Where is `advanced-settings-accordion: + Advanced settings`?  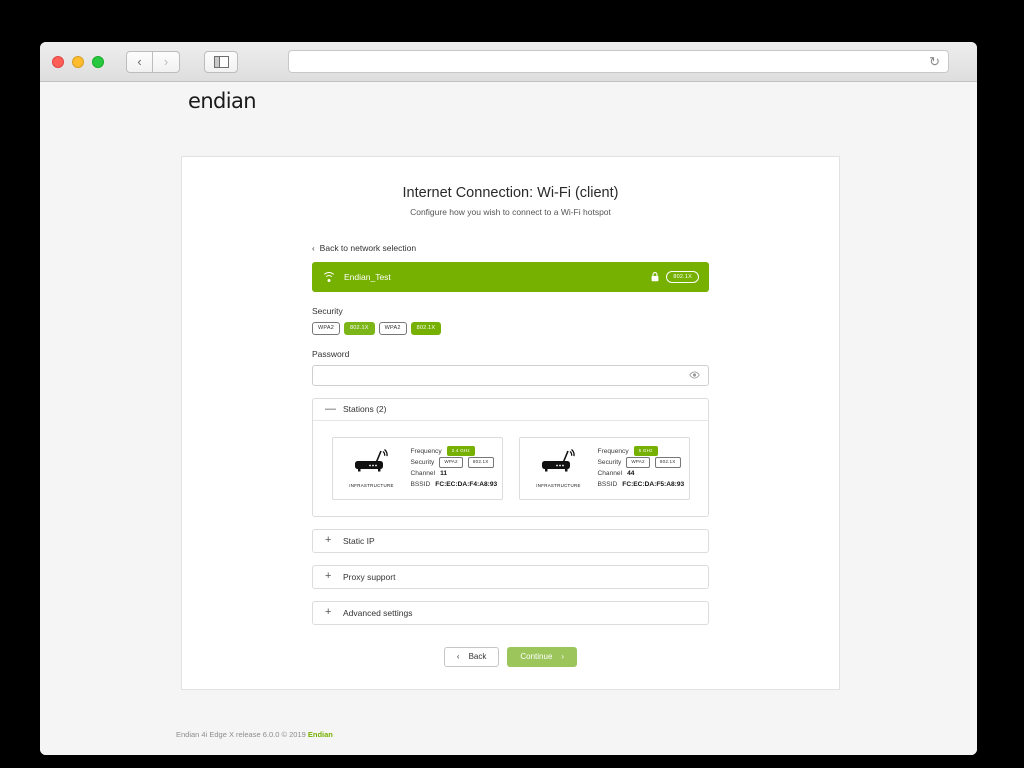 advanced-settings-accordion: + Advanced settings is located at coordinates (510, 612).